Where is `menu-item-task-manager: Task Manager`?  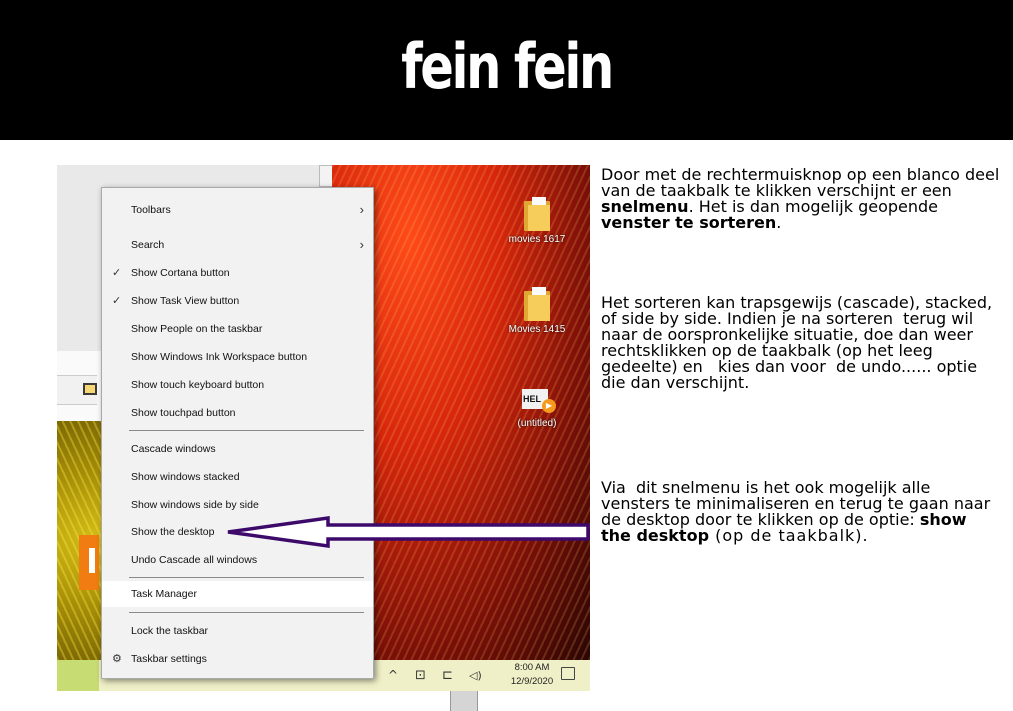
menu-item-task-manager: Task Manager is located at coordinates (237, 594).